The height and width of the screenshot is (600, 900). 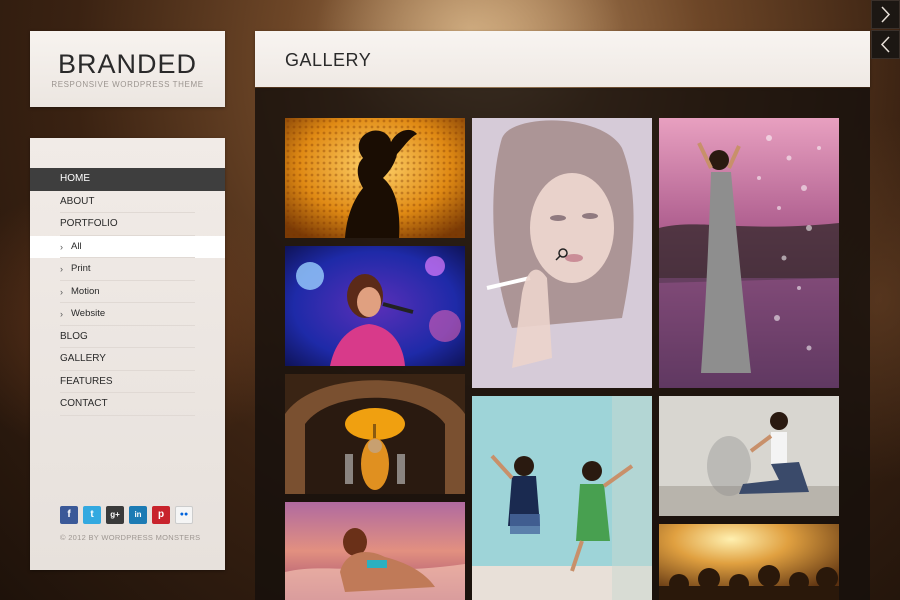 What do you see at coordinates (89, 223) in the screenshot?
I see `nav-item-label: PORTFOLIO` at bounding box center [89, 223].